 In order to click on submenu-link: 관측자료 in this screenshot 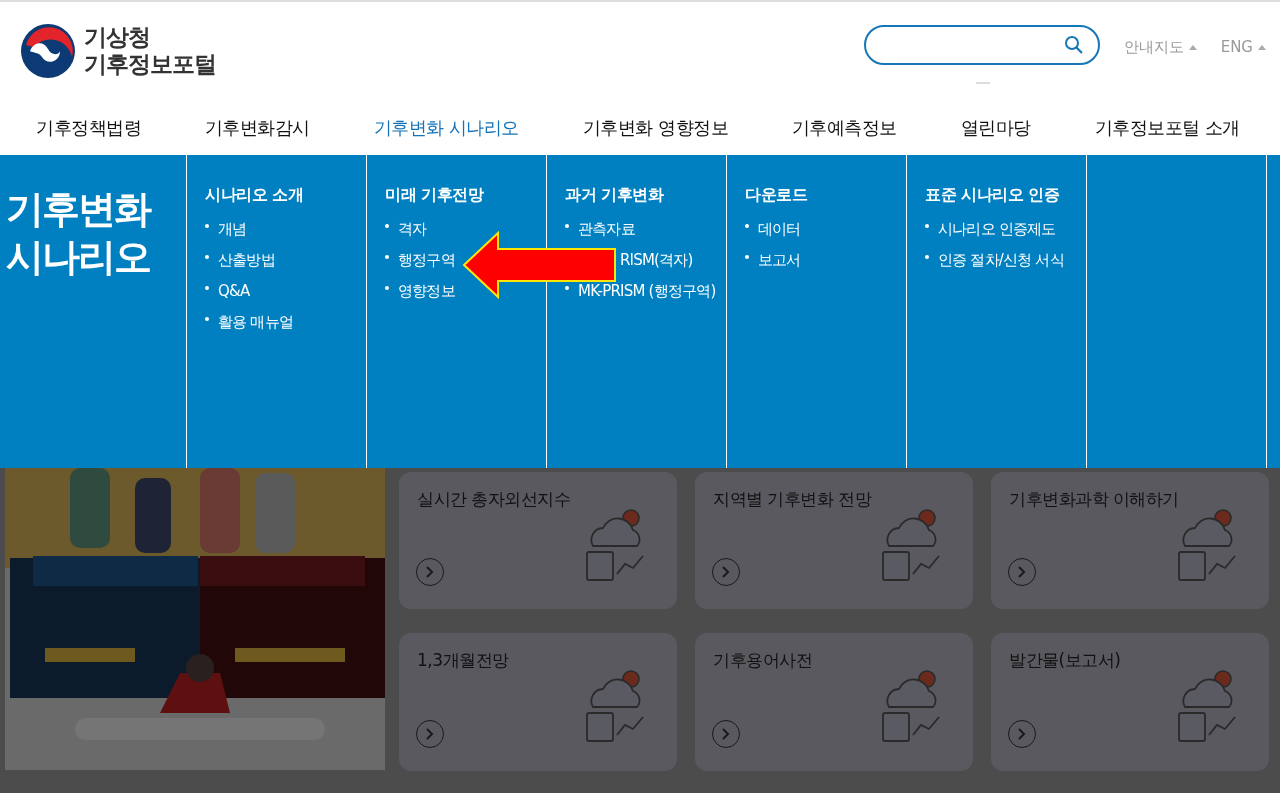, I will do `click(606, 229)`.